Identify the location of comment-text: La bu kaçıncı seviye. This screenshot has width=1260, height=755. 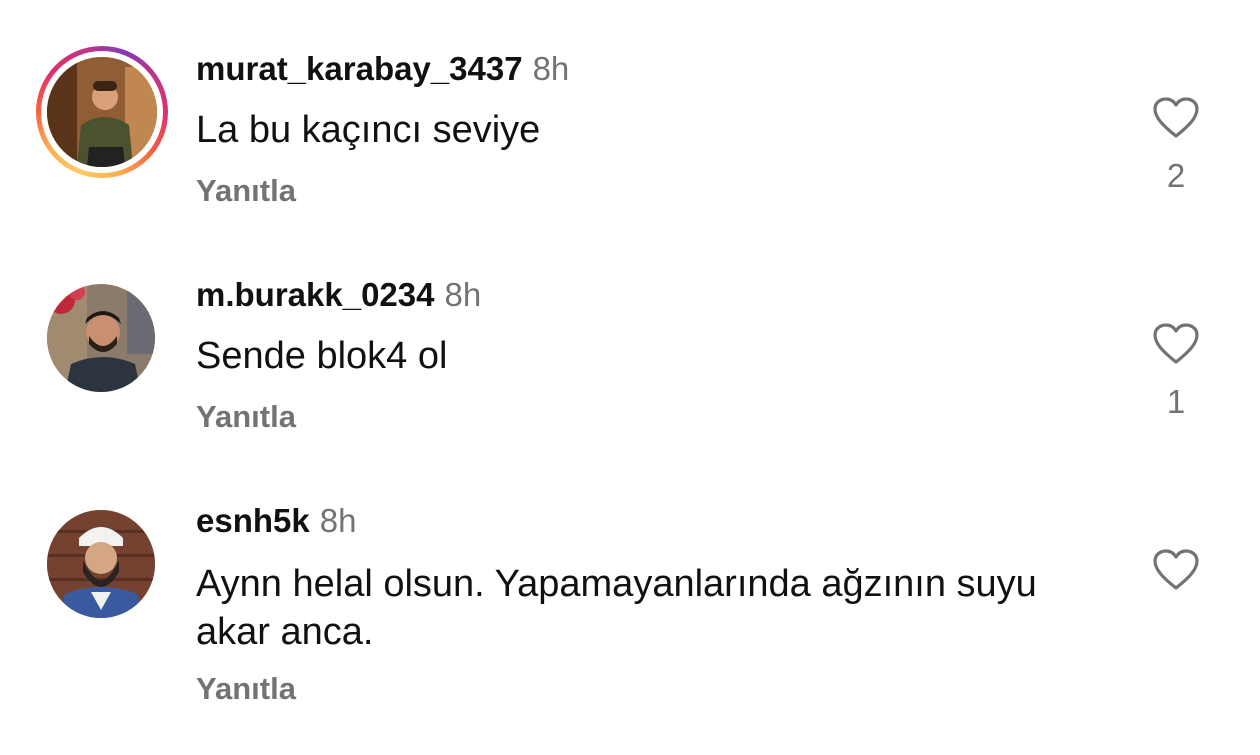
(368, 130).